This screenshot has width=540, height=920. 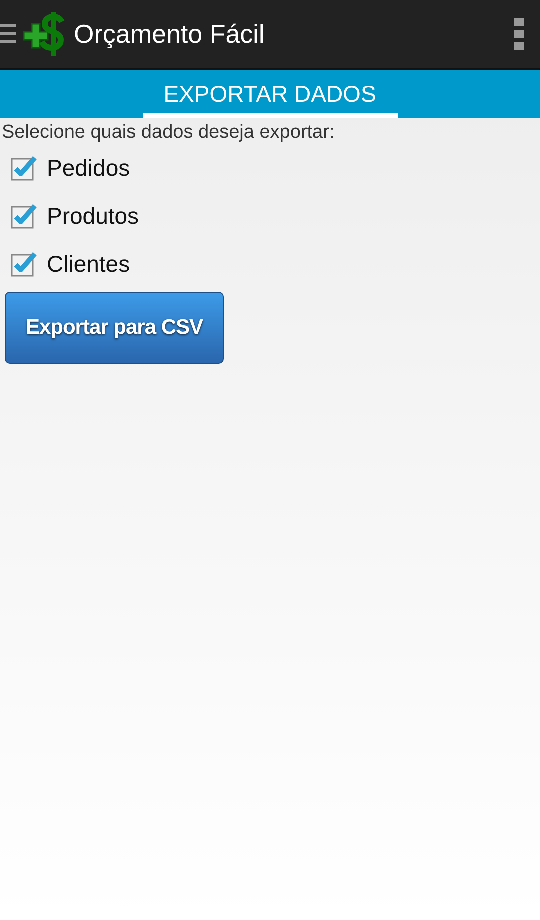 I want to click on menu-icon, so click(x=8, y=34).